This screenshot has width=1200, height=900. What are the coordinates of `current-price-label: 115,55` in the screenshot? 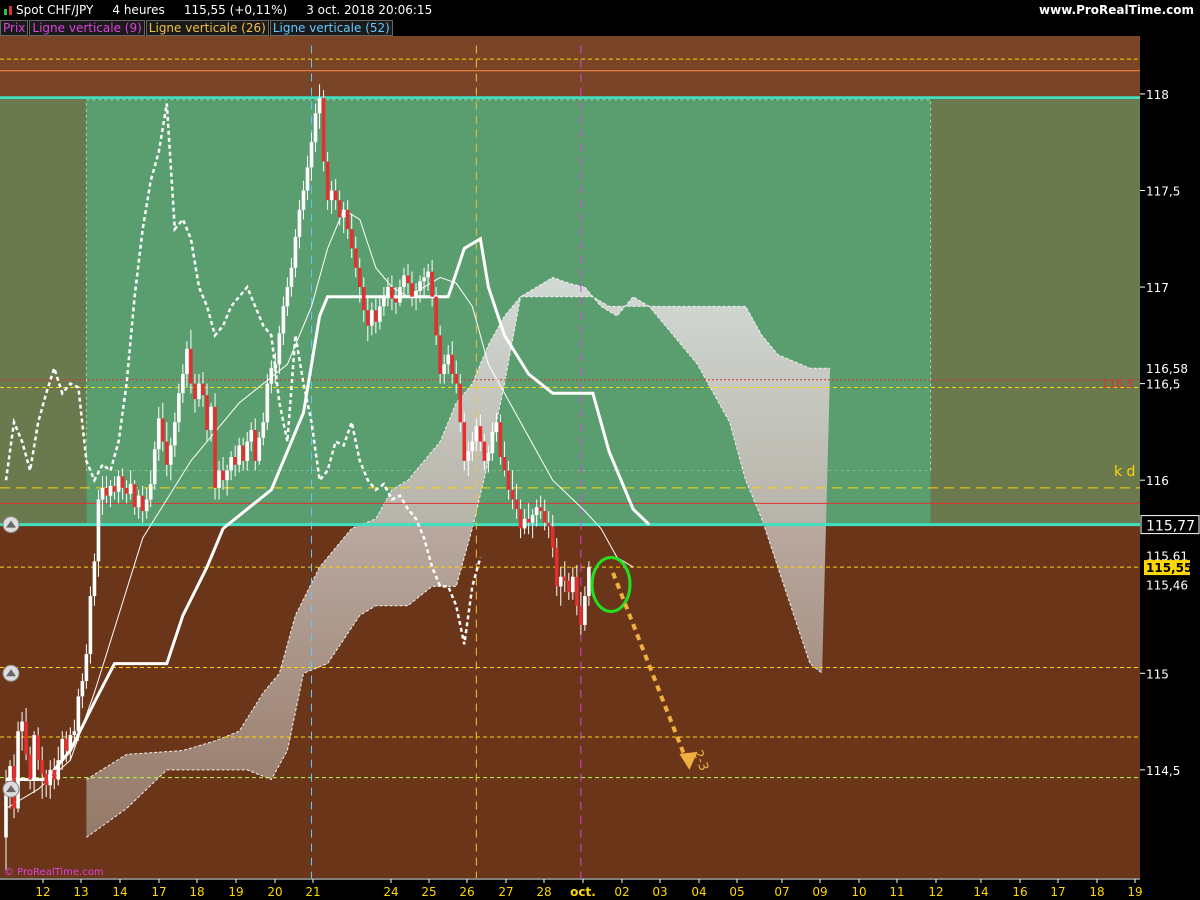 It's located at (1169, 568).